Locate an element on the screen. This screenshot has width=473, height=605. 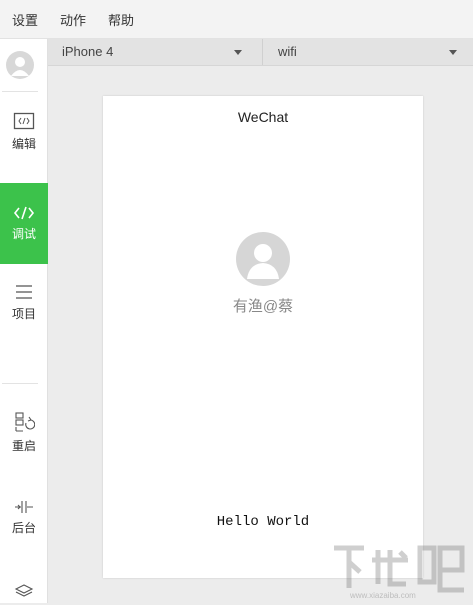
sidebar-item-debug: 调试 is located at coordinates (24, 223).